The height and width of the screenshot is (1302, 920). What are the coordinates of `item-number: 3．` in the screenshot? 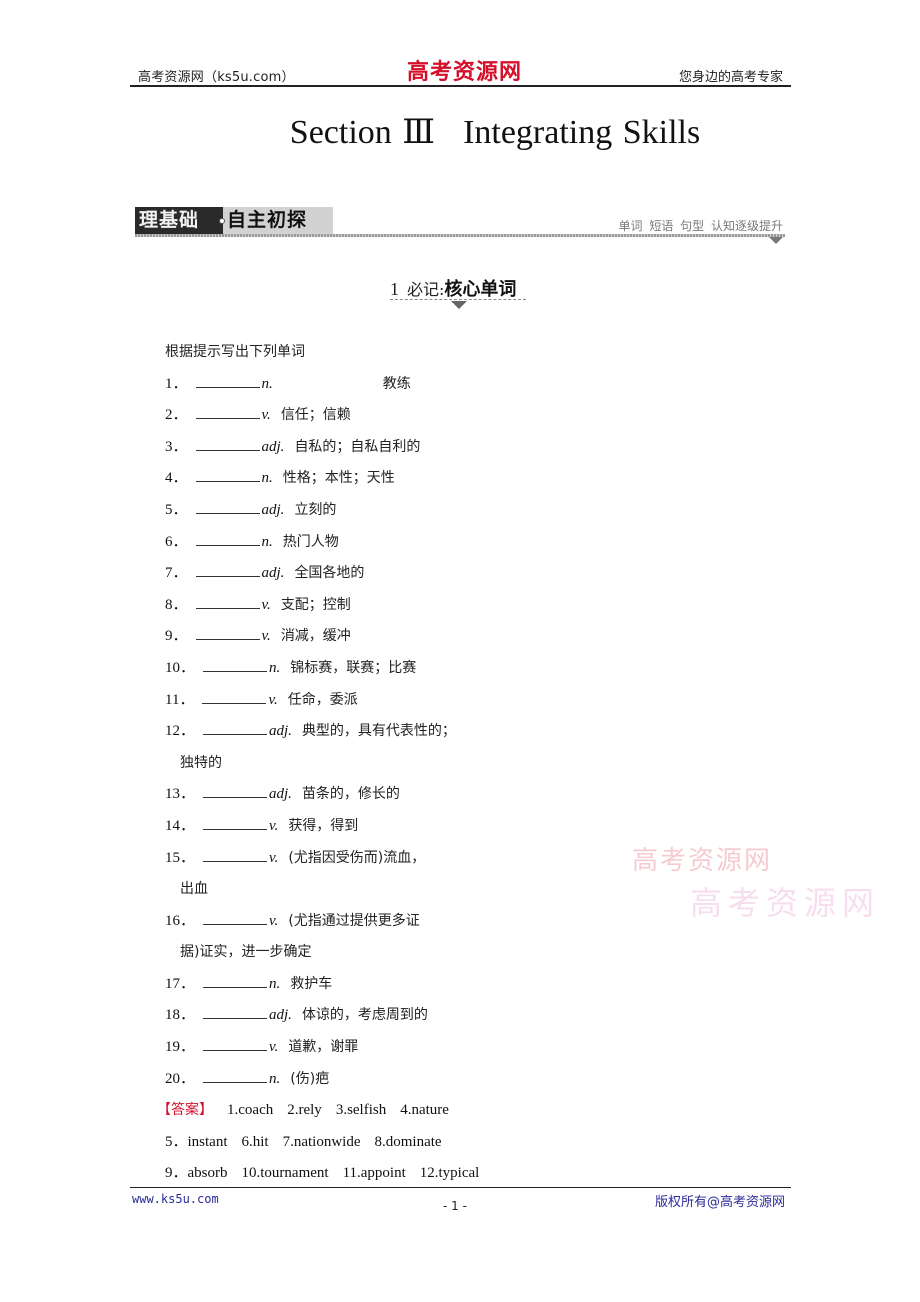 It's located at (176, 446).